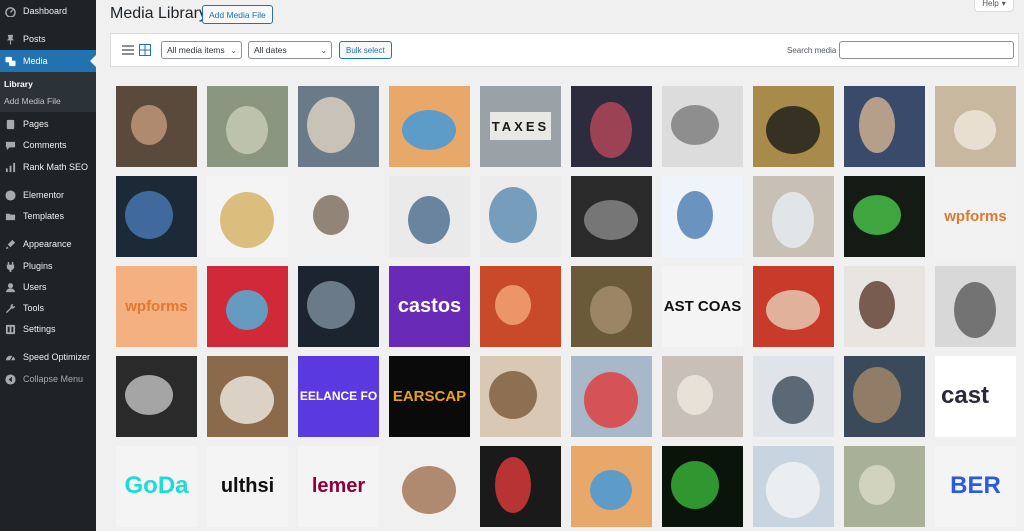 This screenshot has width=1024, height=531. Describe the element at coordinates (156, 396) in the screenshot. I see `media-tile-video-call-laptop` at that location.